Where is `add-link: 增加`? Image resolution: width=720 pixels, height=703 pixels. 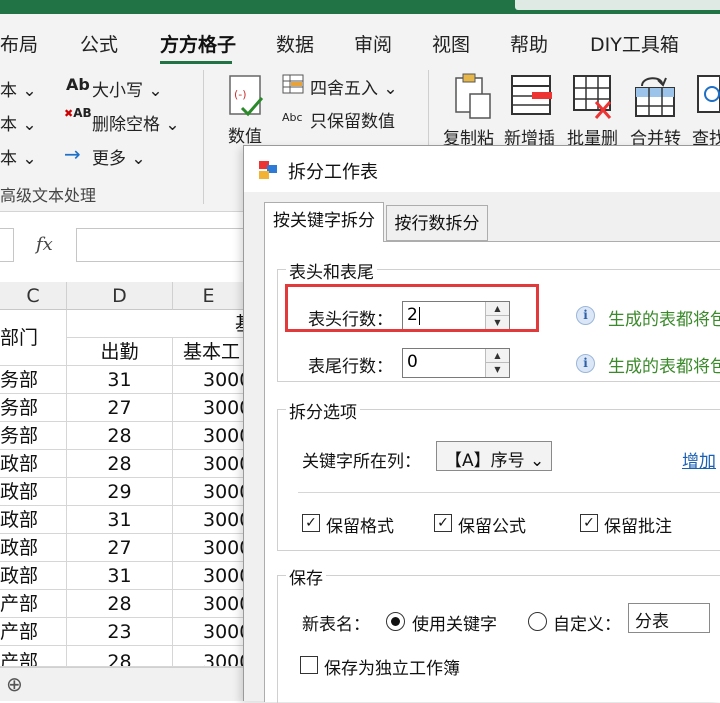
add-link: 增加 is located at coordinates (699, 459).